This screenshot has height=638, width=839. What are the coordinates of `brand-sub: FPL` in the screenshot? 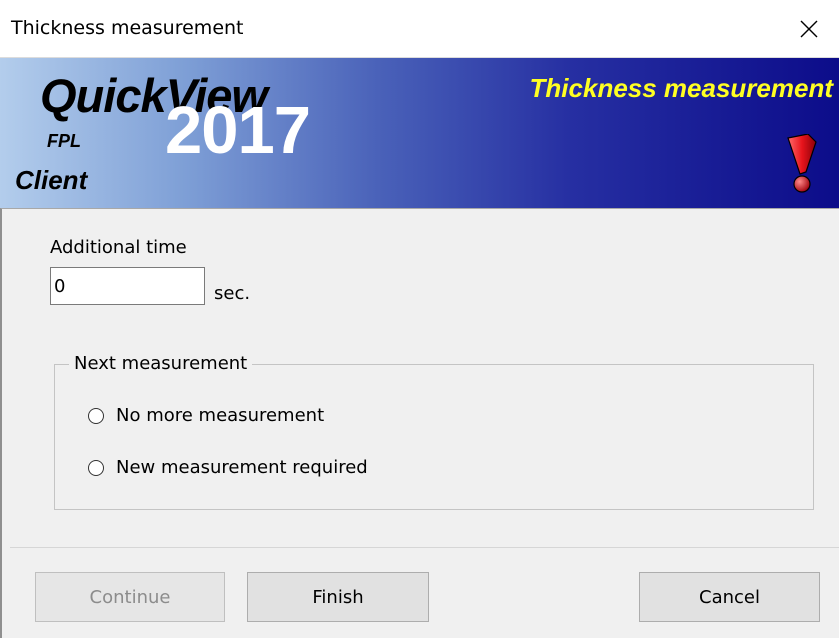 It's located at (64, 141).